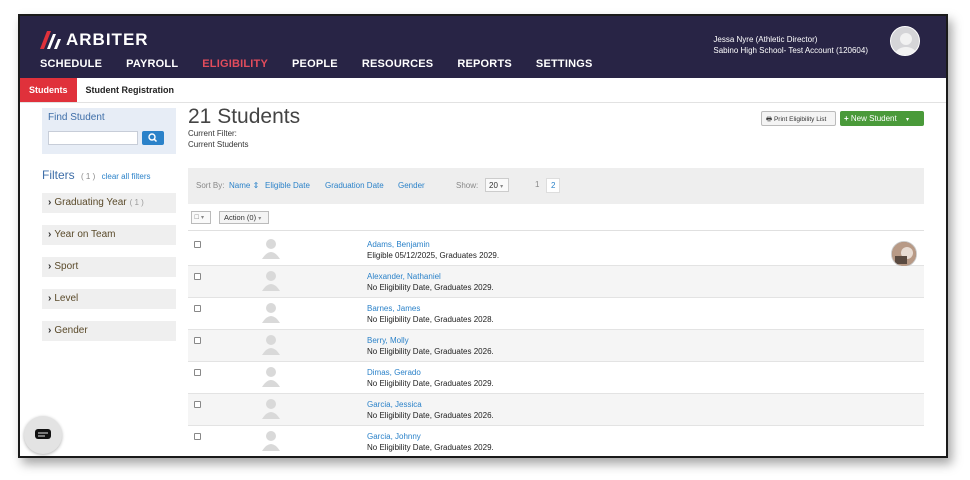  I want to click on nav-eligibility: ELIGIBILITY, so click(235, 64).